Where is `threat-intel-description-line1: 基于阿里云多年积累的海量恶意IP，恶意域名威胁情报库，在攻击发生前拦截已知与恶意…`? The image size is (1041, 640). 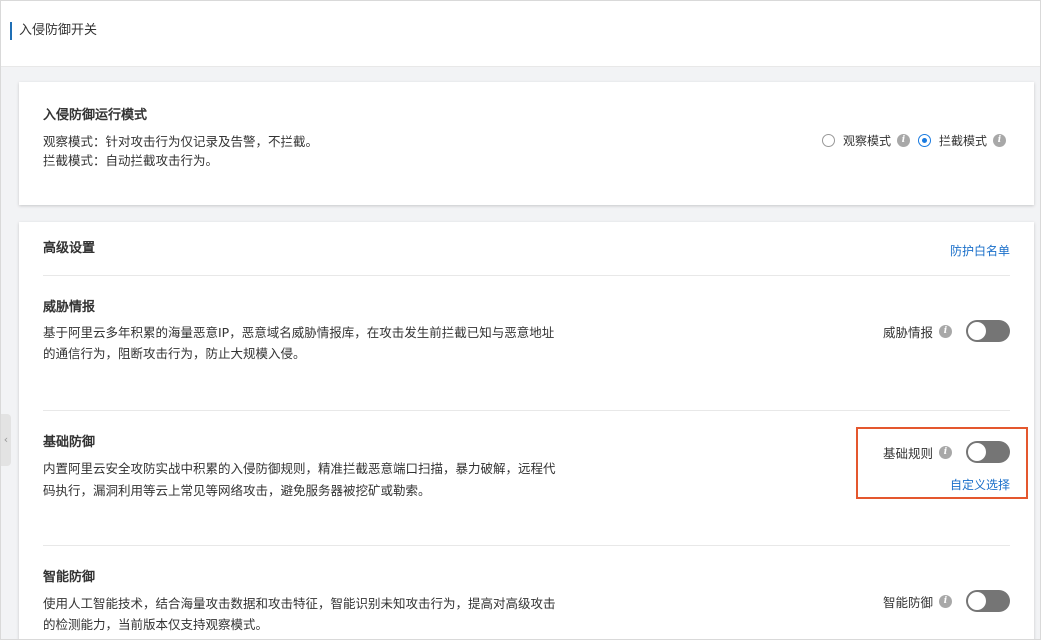
threat-intel-description-line1: 基于阿里云多年积累的海量恶意IP，恶意域名威胁情报库，在攻击发生前拦截已知与恶意… is located at coordinates (299, 332).